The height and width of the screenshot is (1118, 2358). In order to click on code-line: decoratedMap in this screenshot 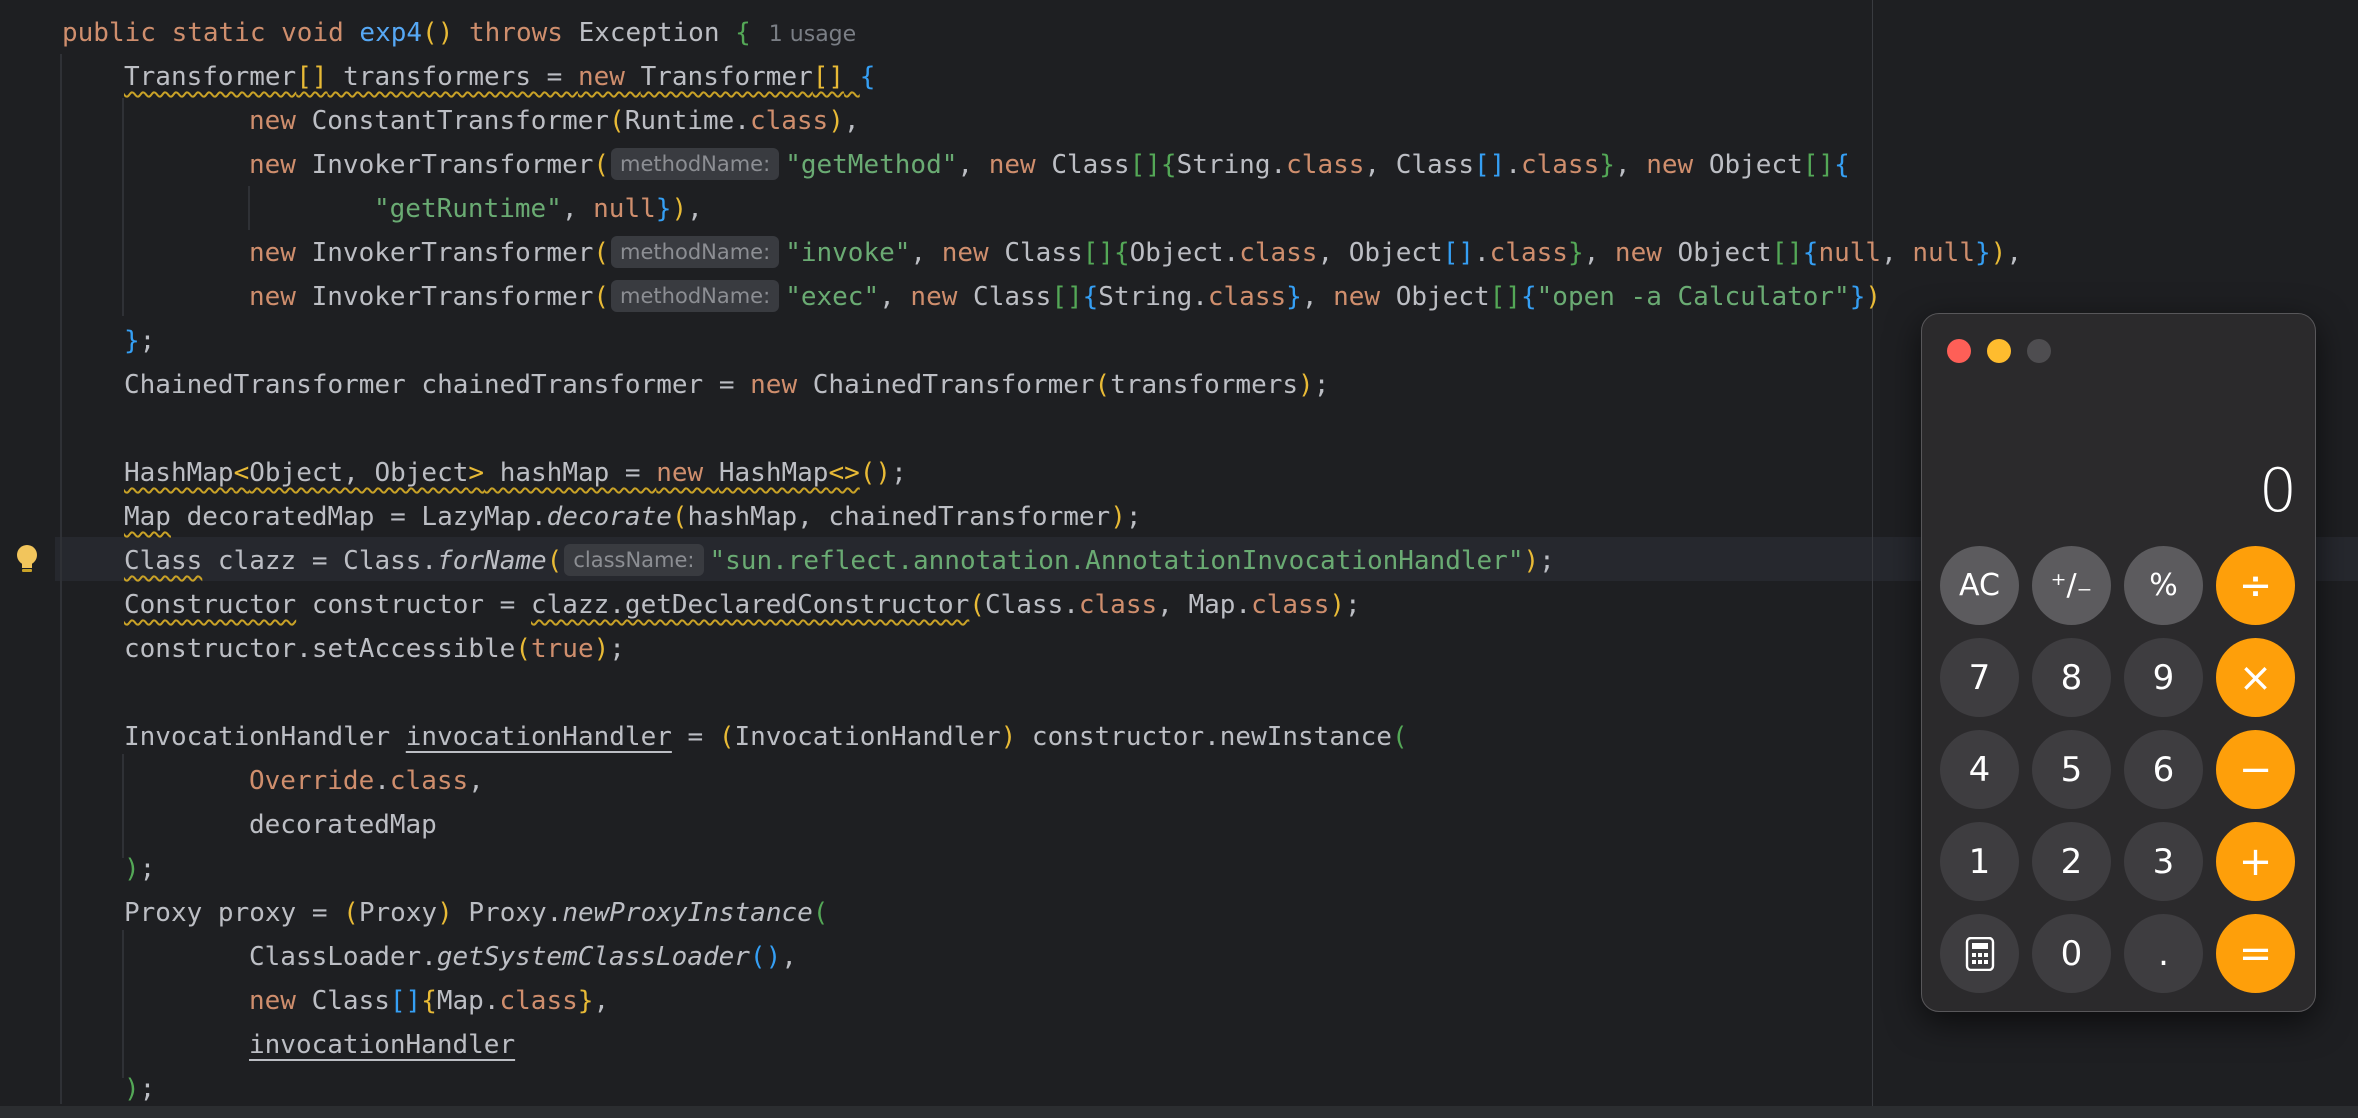, I will do `click(343, 825)`.